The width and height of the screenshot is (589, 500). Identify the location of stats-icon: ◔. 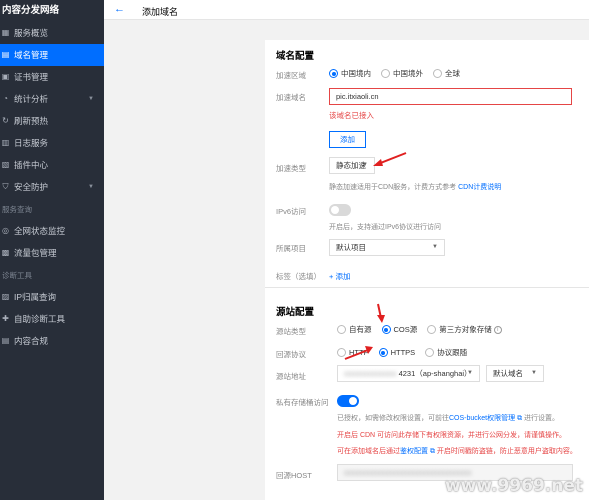
(5, 98).